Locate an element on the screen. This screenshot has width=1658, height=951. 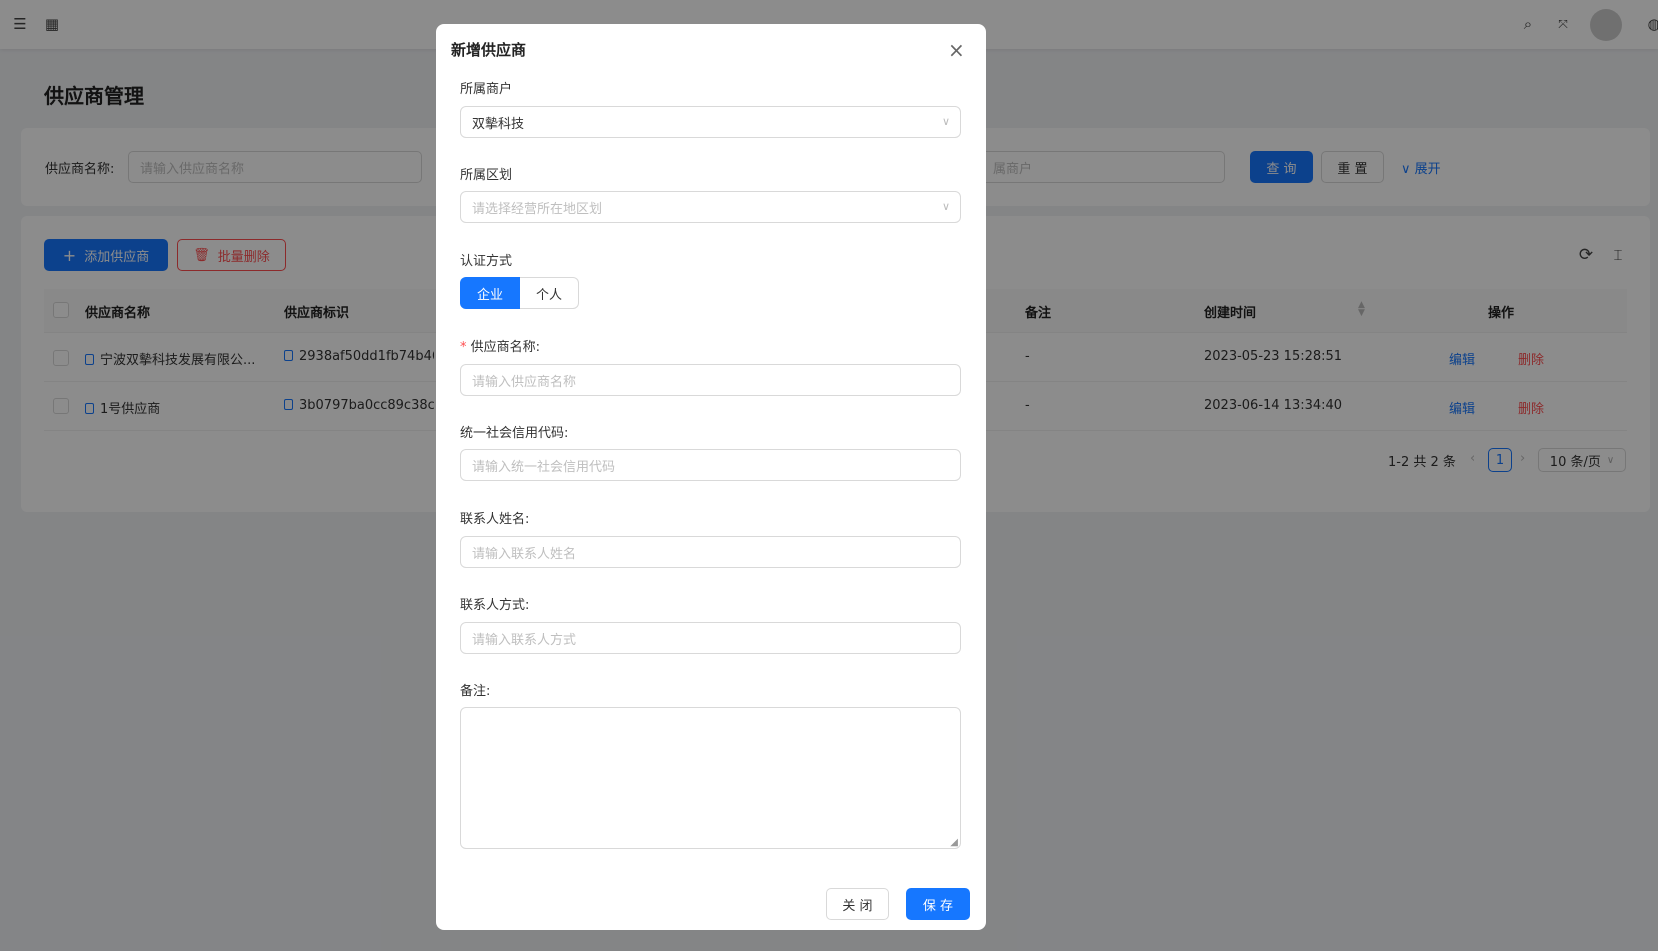
close-button: 关 闭 is located at coordinates (857, 904).